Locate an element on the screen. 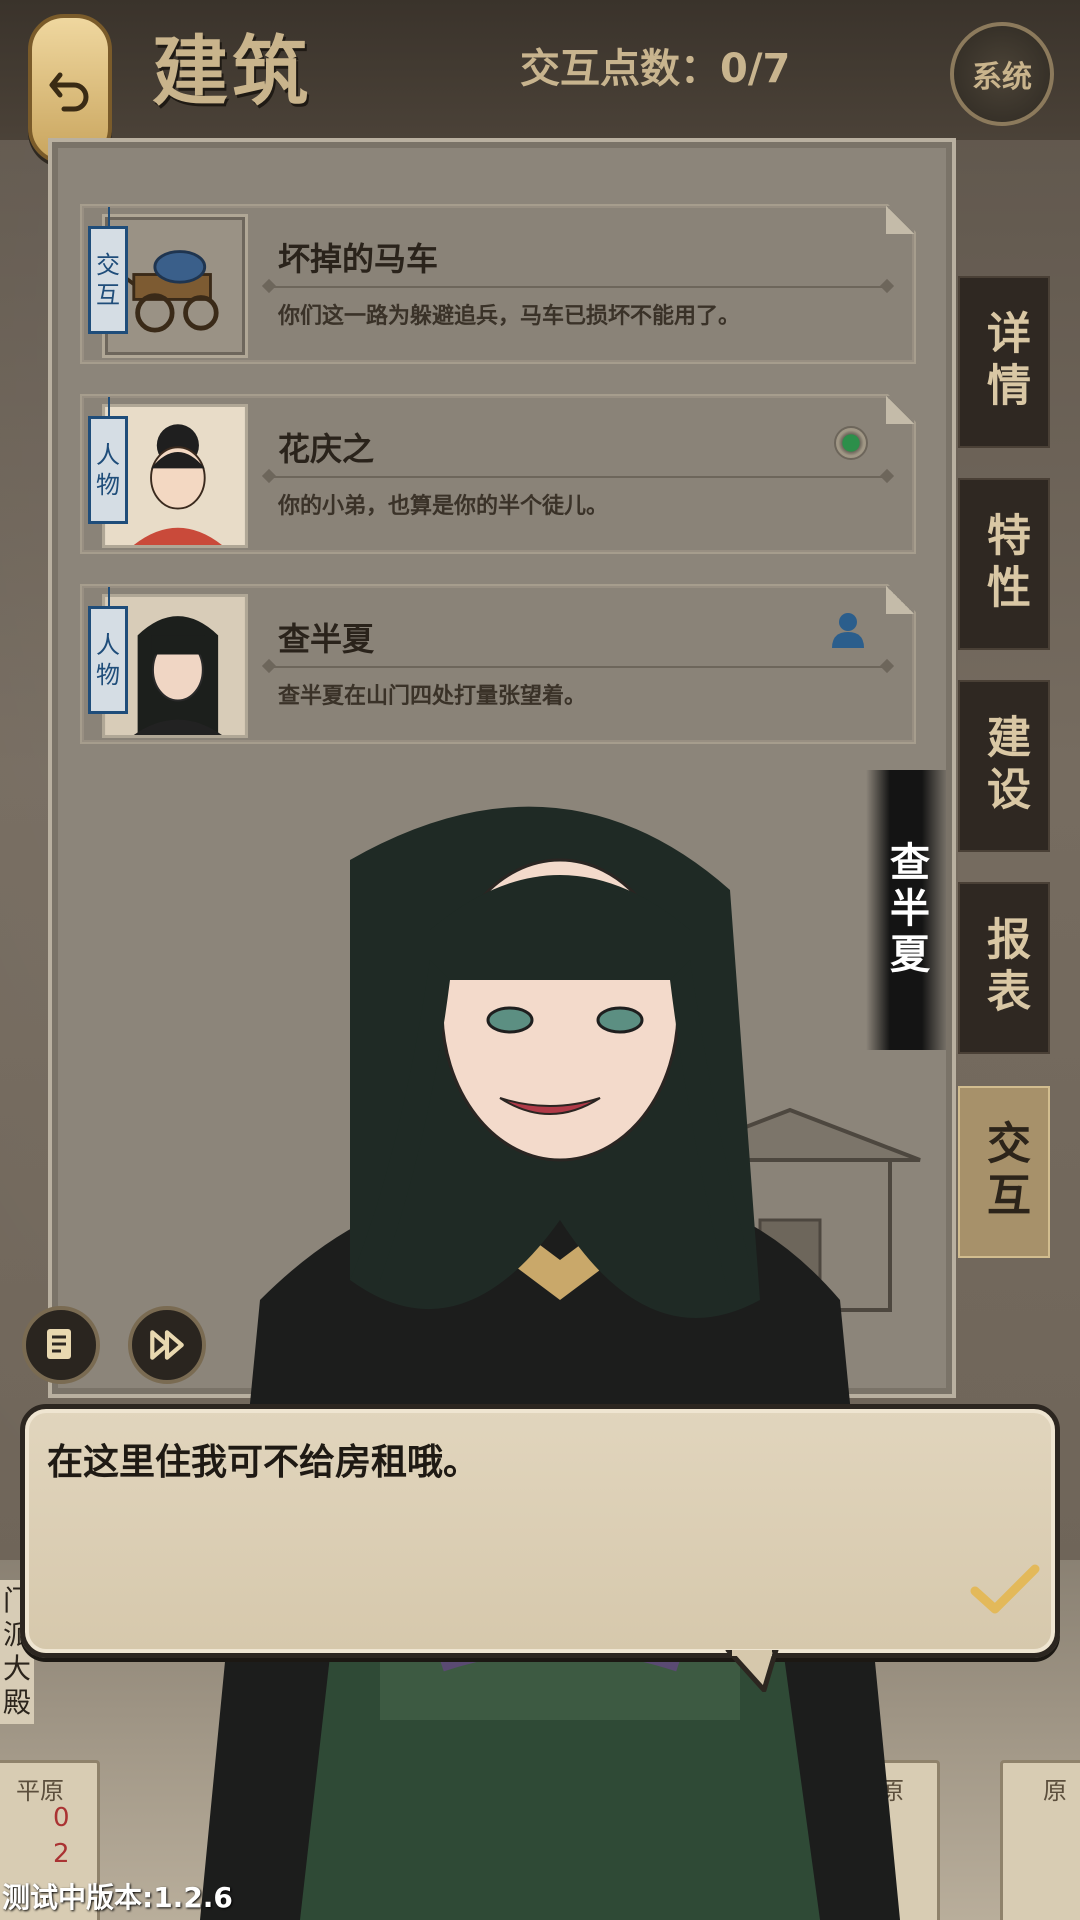 The width and height of the screenshot is (1080, 1920). green-dot-icon is located at coordinates (851, 443).